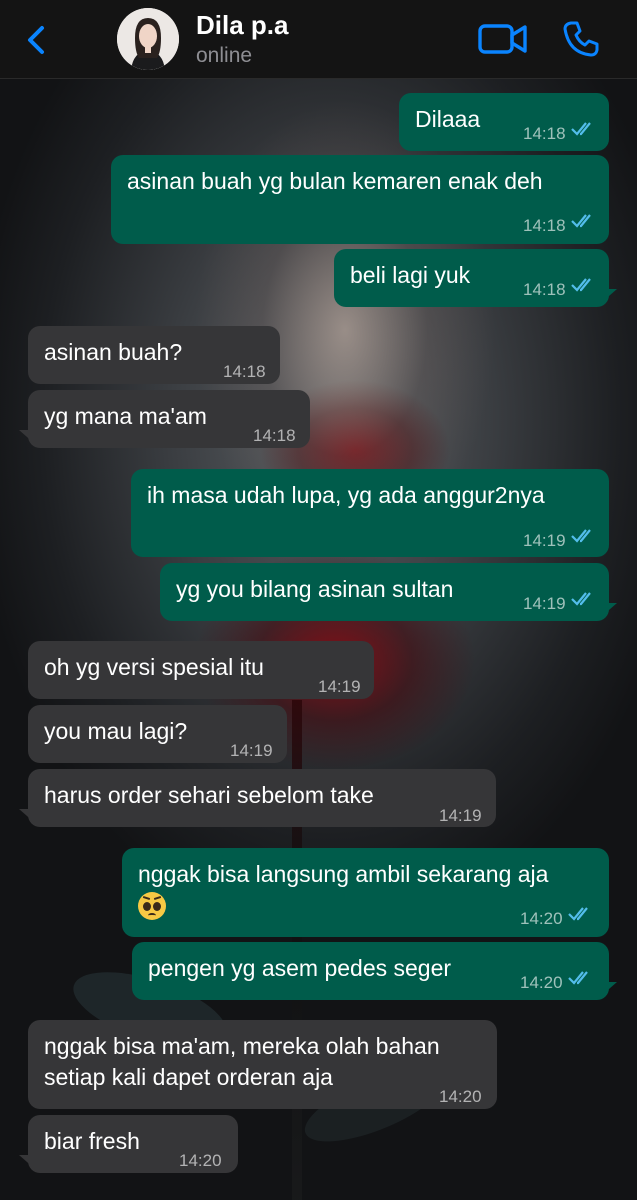 Image resolution: width=637 pixels, height=1200 pixels. Describe the element at coordinates (335, 181) in the screenshot. I see `message-text: asinan buah yg bulan kemaren enak deh` at that location.